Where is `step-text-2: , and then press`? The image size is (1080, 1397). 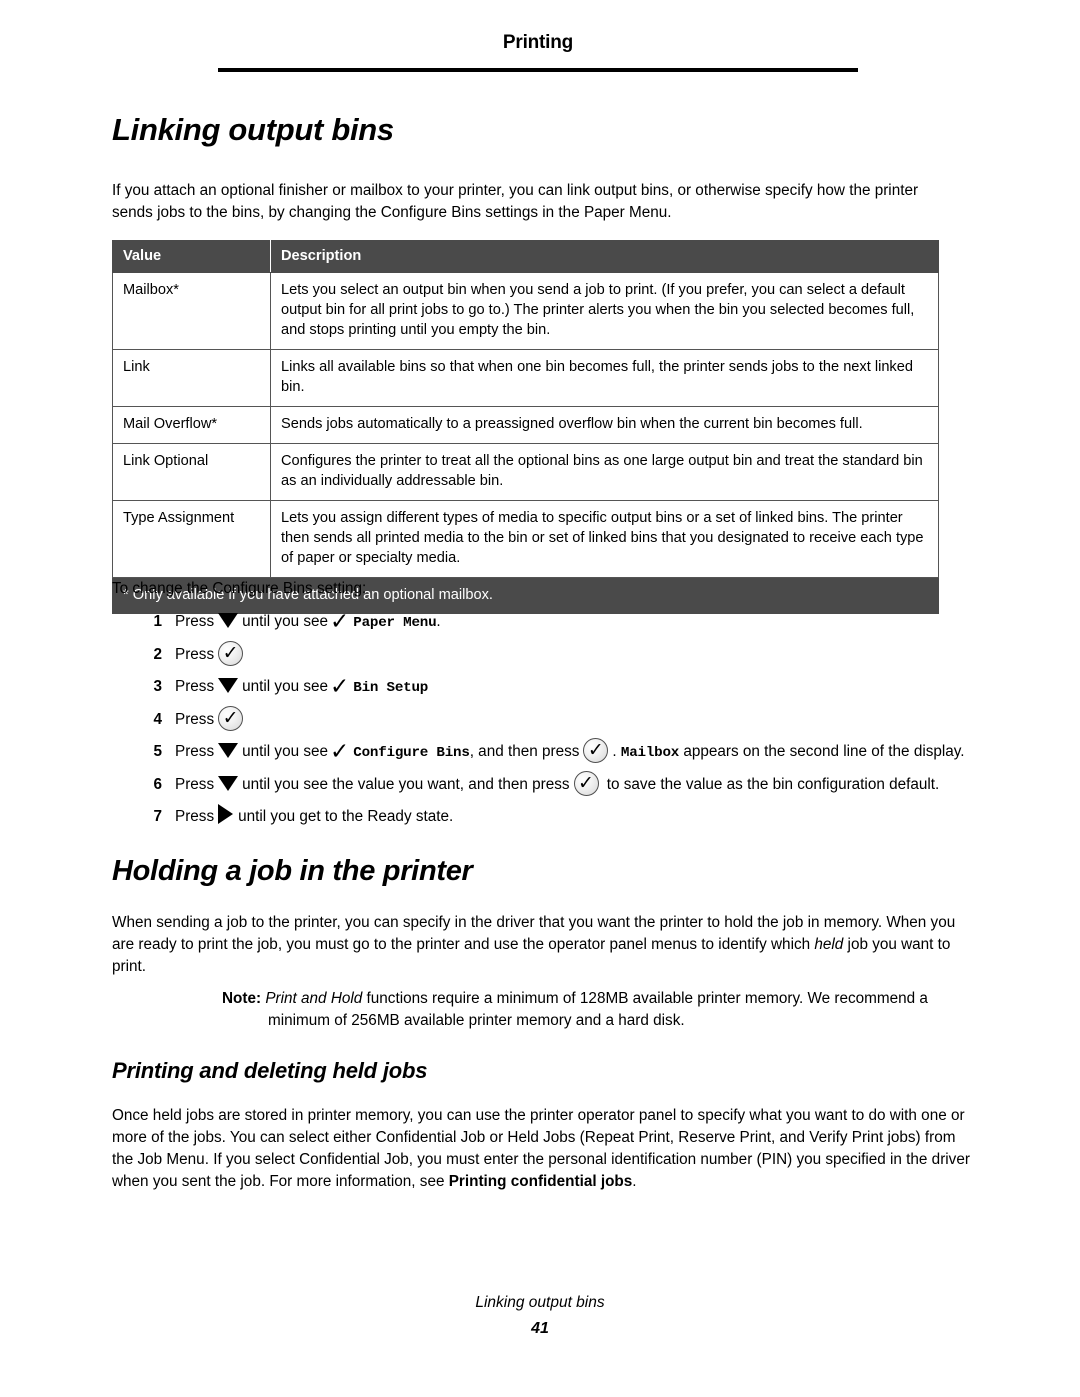
step-text-2: , and then press is located at coordinates (524, 751).